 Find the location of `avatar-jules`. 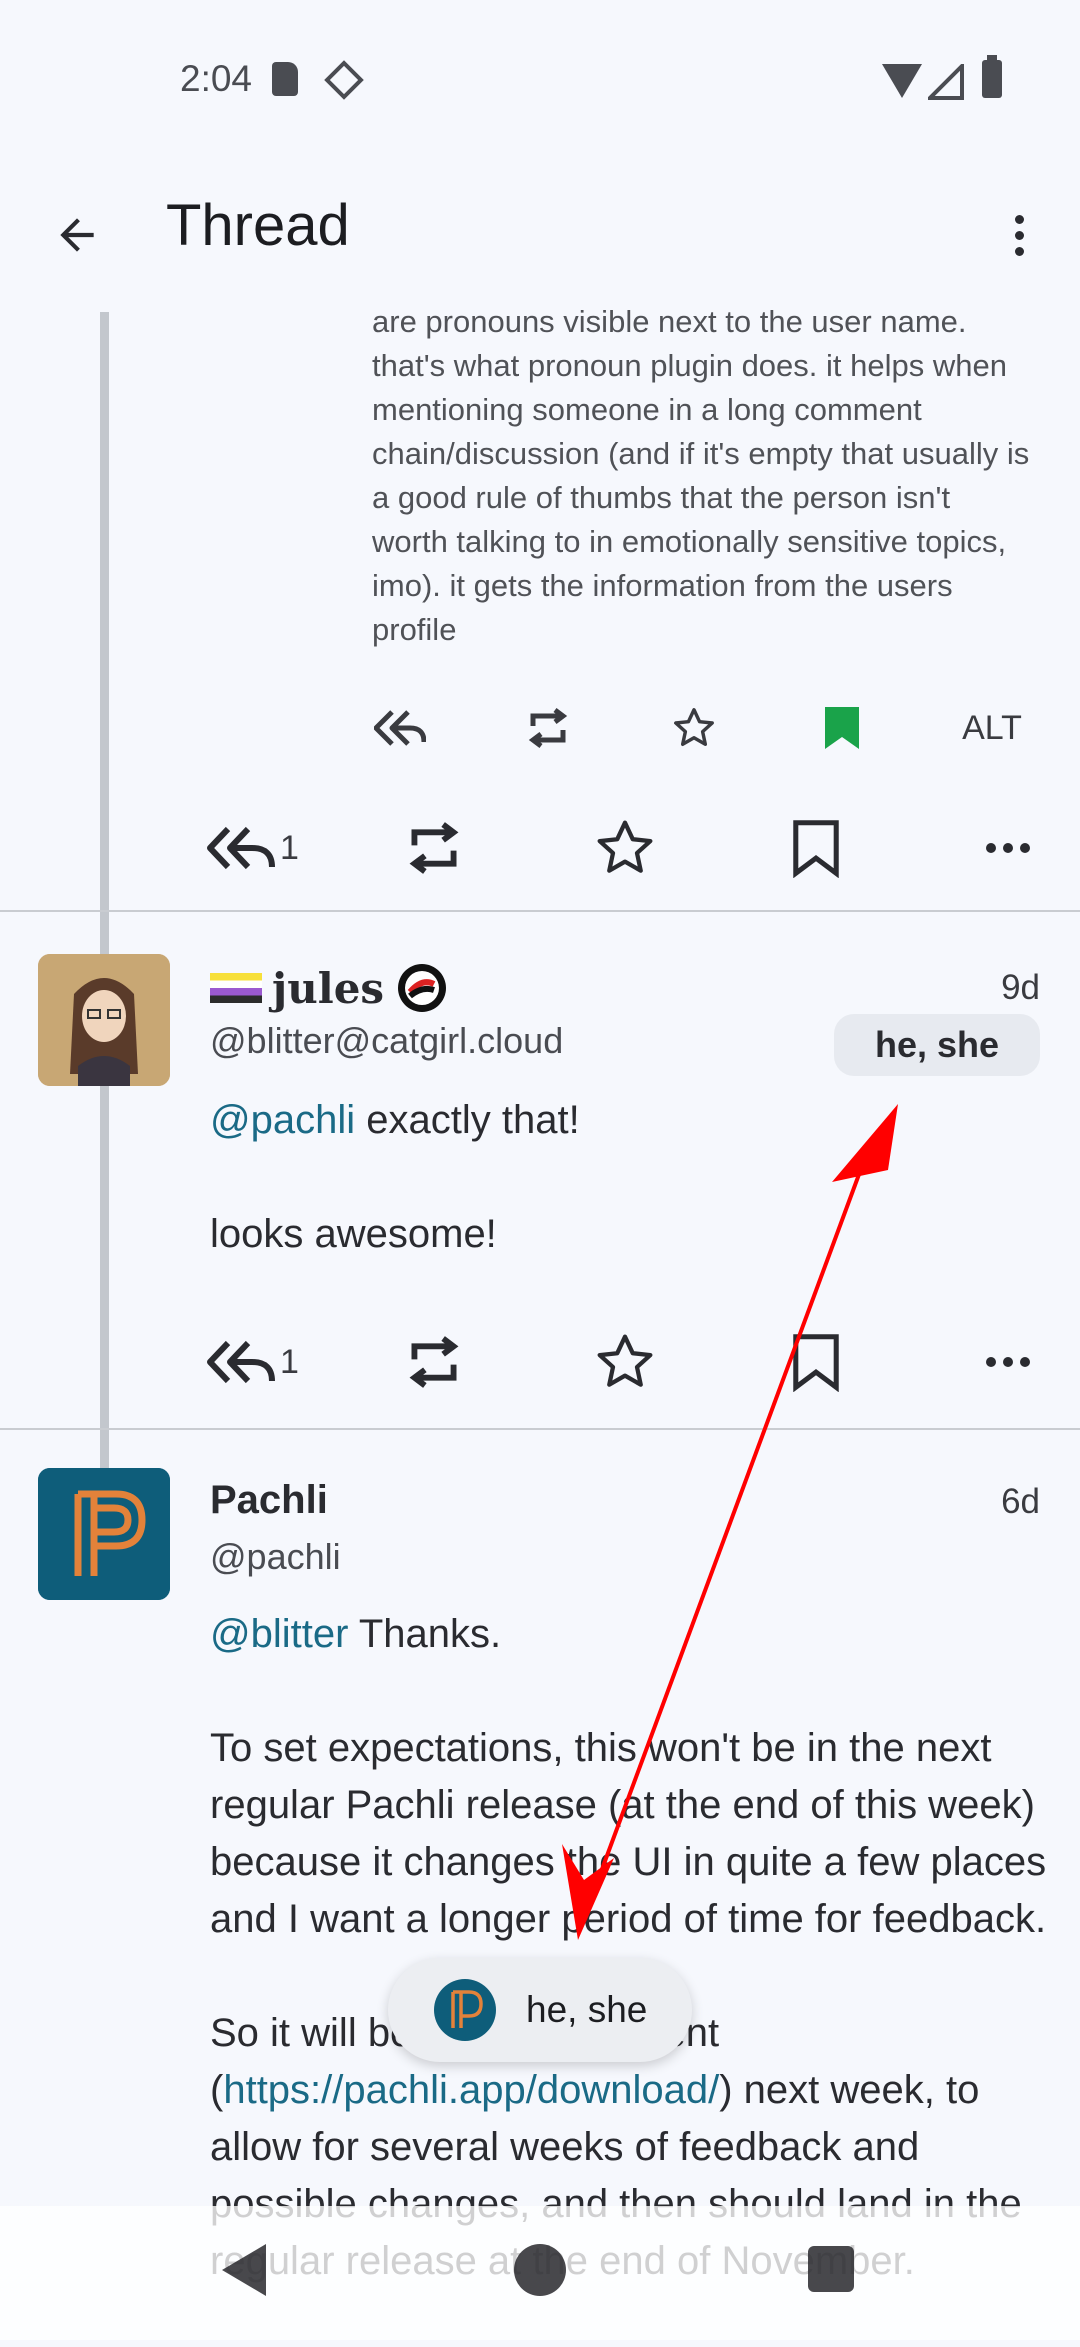

avatar-jules is located at coordinates (104, 1020).